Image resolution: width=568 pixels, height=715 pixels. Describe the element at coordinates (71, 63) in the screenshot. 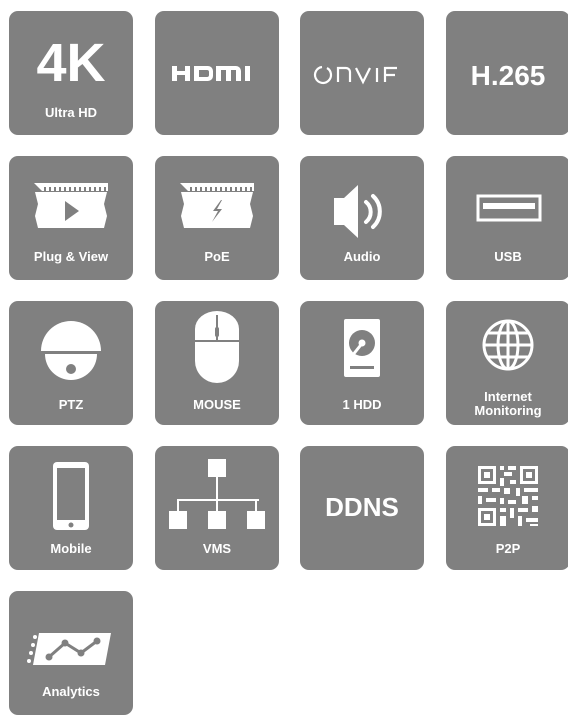

I see `feature-4k-text: 4K` at that location.